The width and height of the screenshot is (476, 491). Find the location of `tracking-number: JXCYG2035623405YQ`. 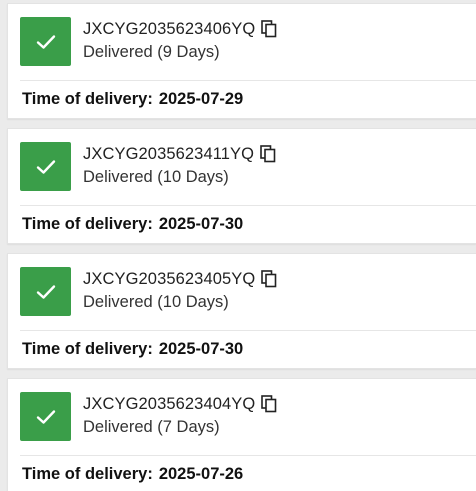

tracking-number: JXCYG2035623405YQ is located at coordinates (169, 278).